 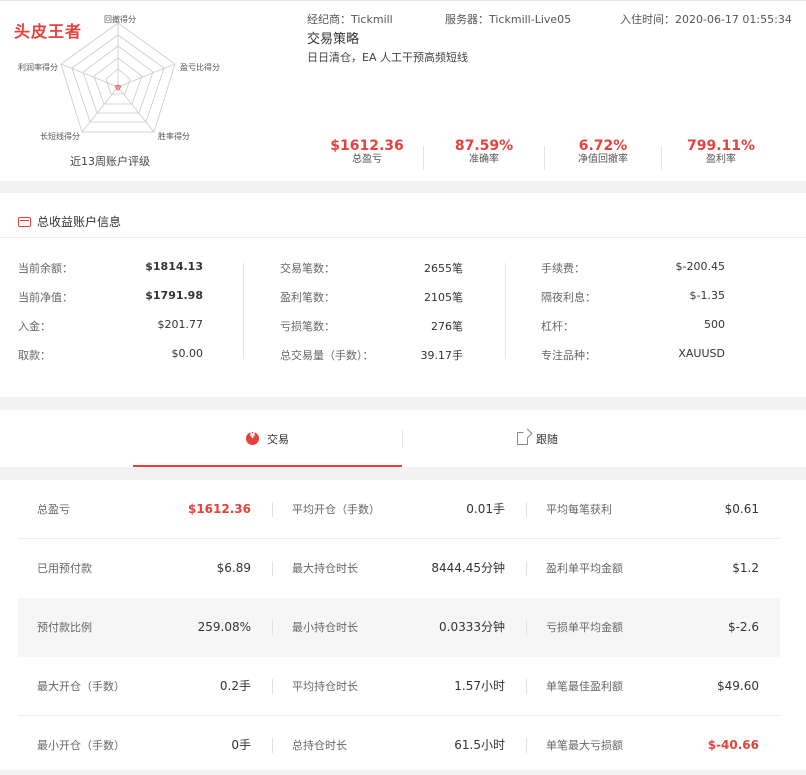 What do you see at coordinates (174, 266) in the screenshot?
I see `info-value-balance: $1814.13` at bounding box center [174, 266].